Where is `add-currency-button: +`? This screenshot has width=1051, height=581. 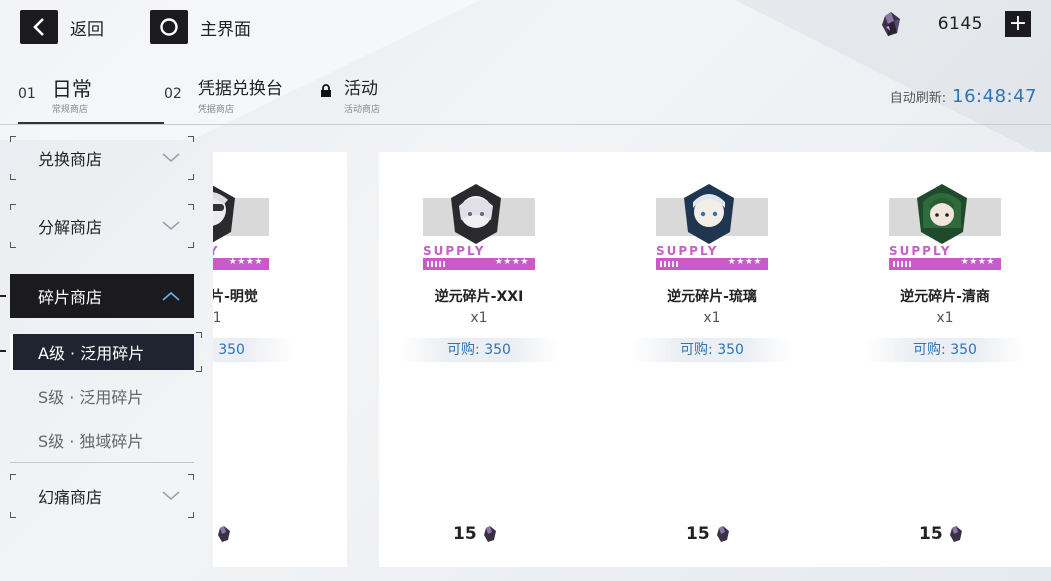 add-currency-button: + is located at coordinates (1018, 24).